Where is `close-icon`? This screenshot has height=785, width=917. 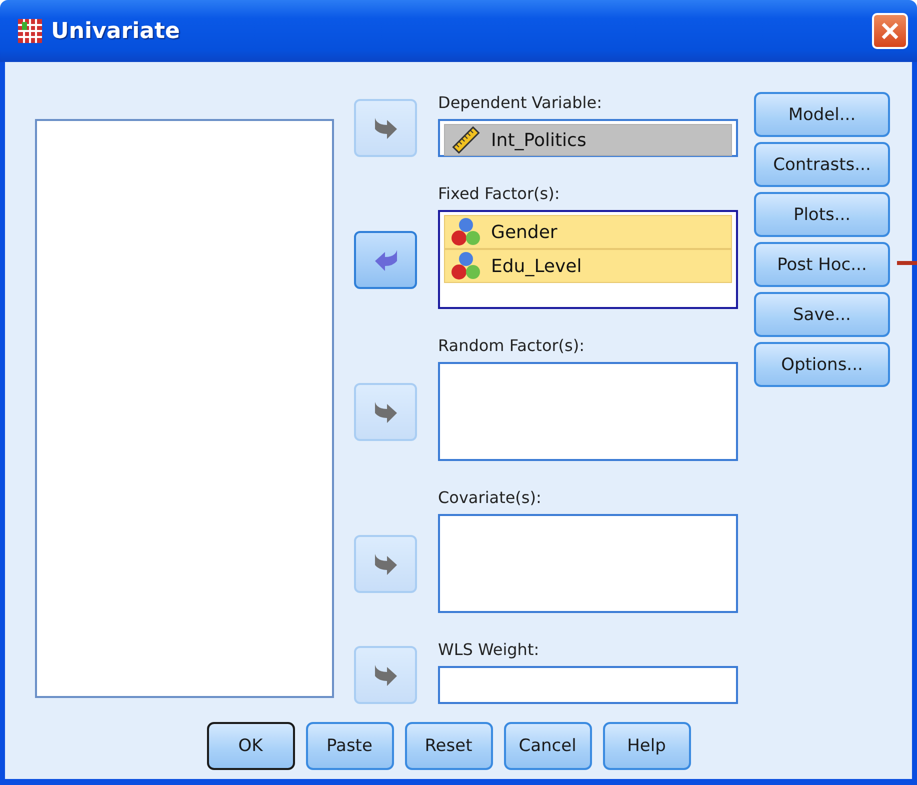 close-icon is located at coordinates (890, 31).